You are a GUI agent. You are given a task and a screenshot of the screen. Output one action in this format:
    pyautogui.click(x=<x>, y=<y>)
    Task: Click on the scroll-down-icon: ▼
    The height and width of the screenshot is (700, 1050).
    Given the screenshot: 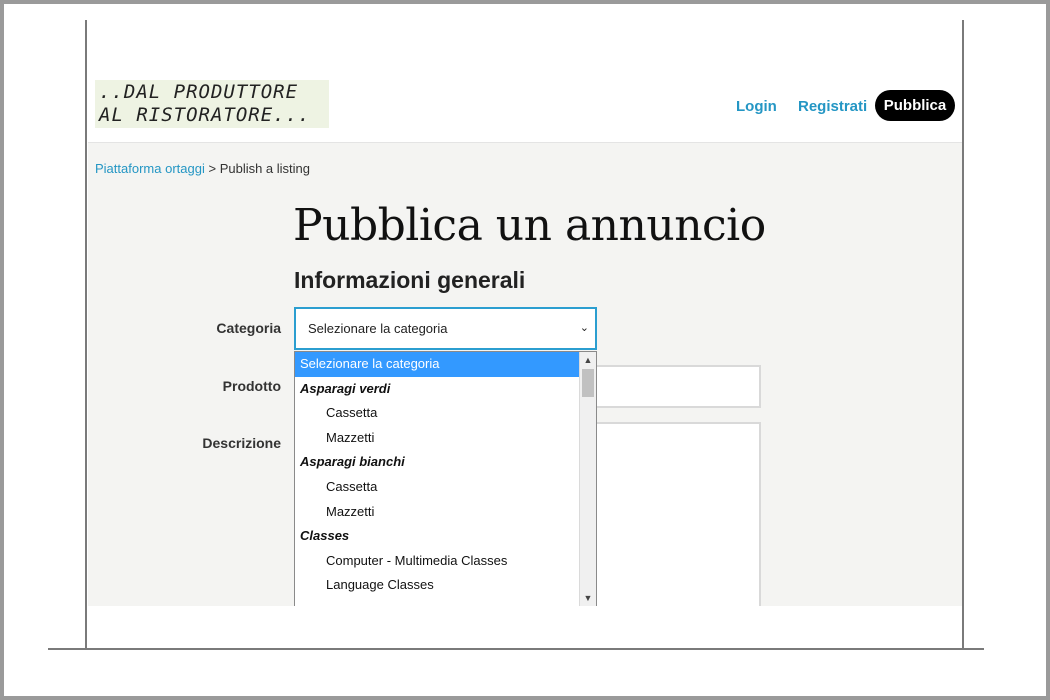 What is the action you would take?
    pyautogui.click(x=588, y=598)
    